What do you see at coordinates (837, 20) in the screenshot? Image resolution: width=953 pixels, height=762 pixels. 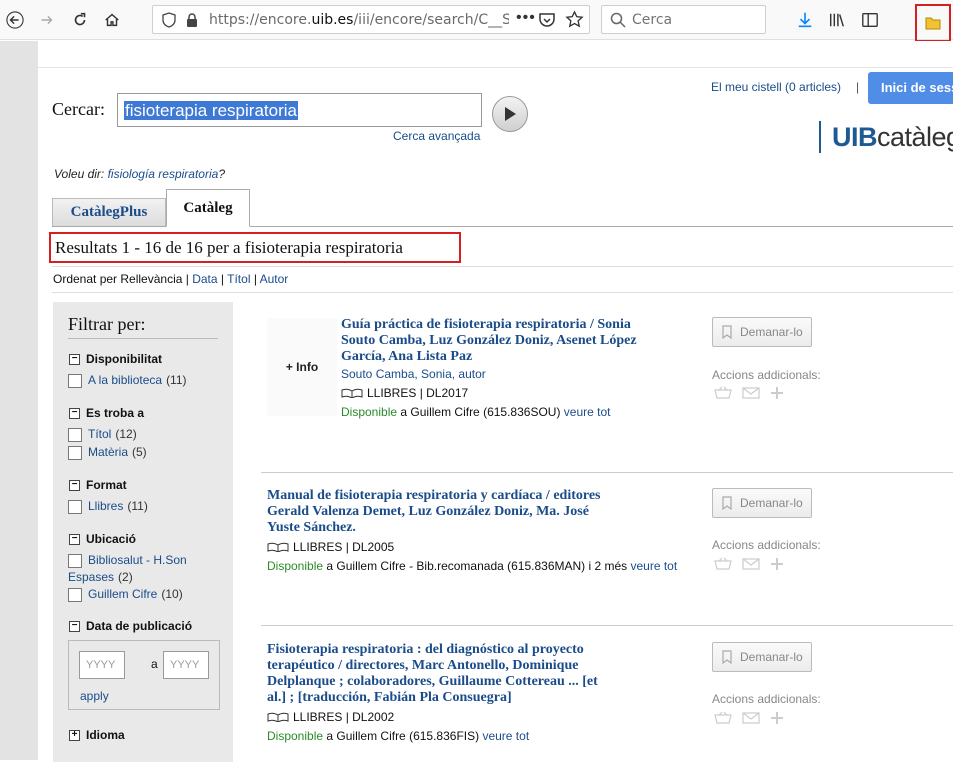 I see `library-button` at bounding box center [837, 20].